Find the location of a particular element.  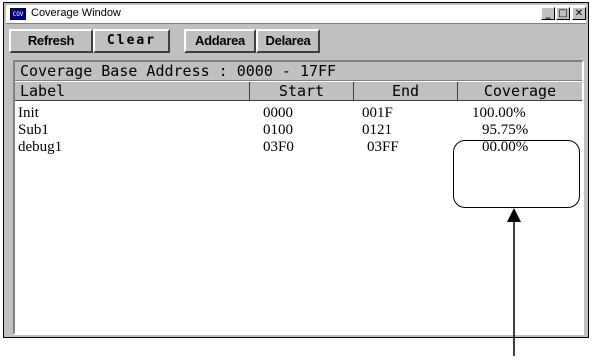

base-address-text: Coverage Base Address : 0000 - 17FF is located at coordinates (298, 71).